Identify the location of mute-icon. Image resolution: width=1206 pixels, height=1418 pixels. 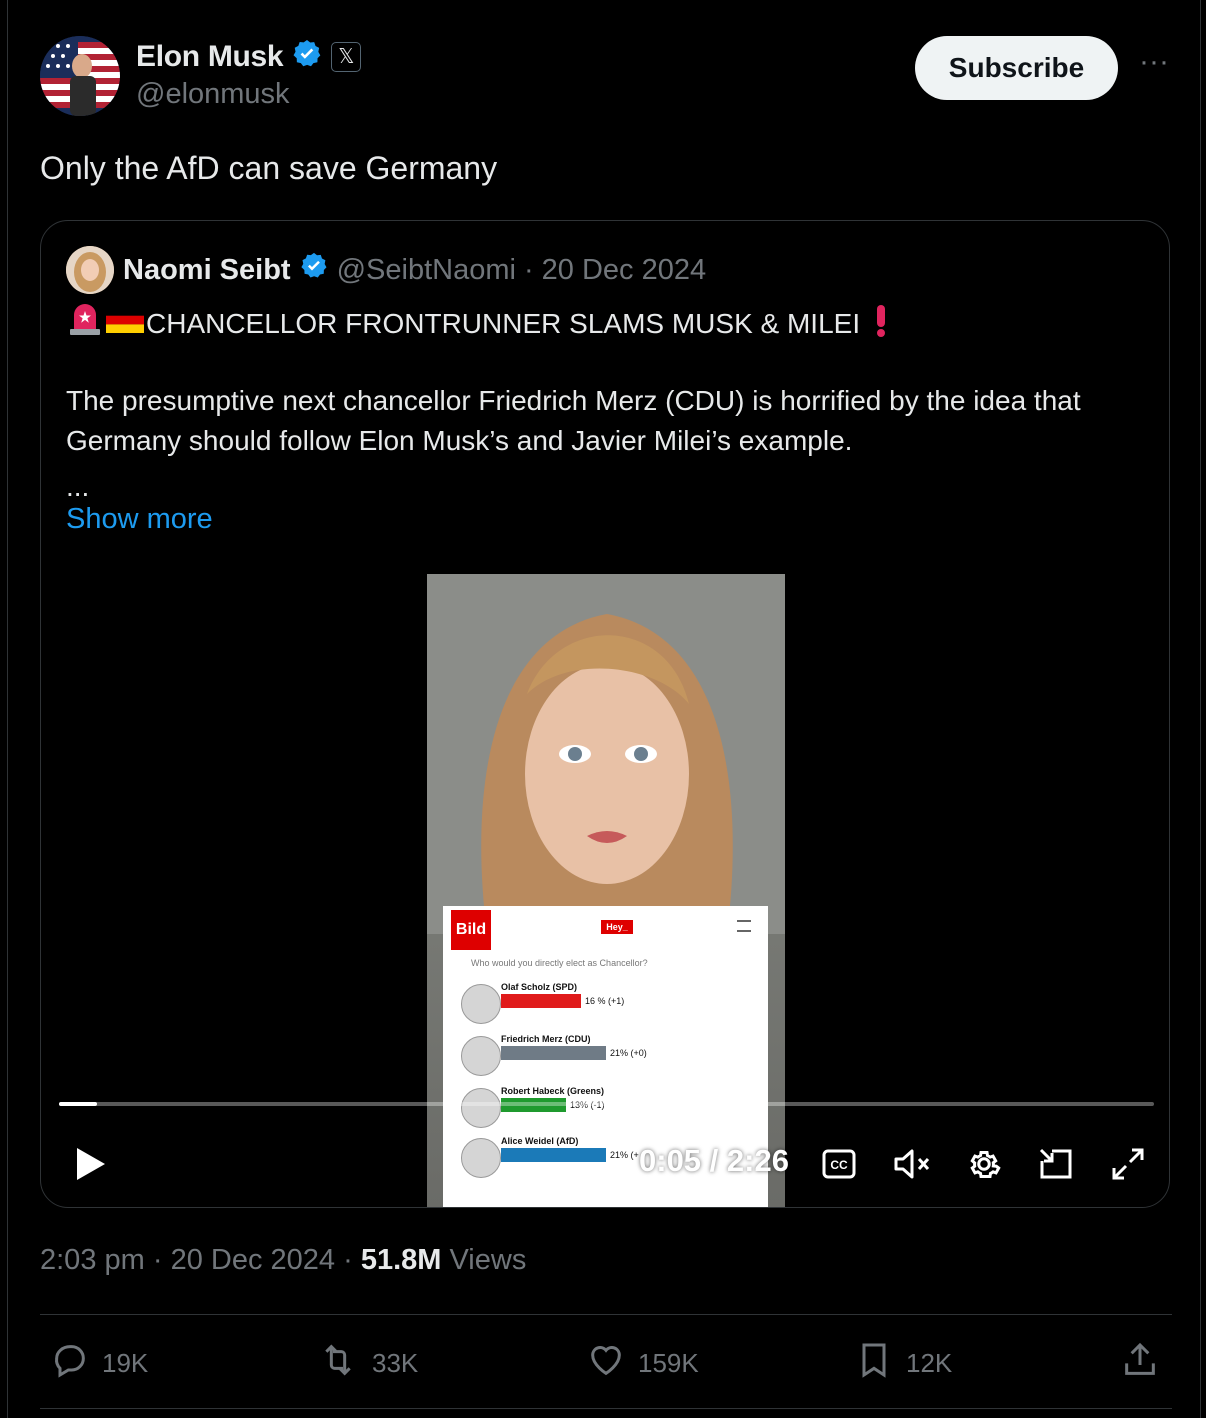
(912, 1164).